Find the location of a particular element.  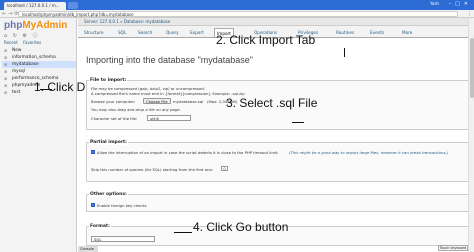

menu-icon: ⋮ is located at coordinates (469, 14).